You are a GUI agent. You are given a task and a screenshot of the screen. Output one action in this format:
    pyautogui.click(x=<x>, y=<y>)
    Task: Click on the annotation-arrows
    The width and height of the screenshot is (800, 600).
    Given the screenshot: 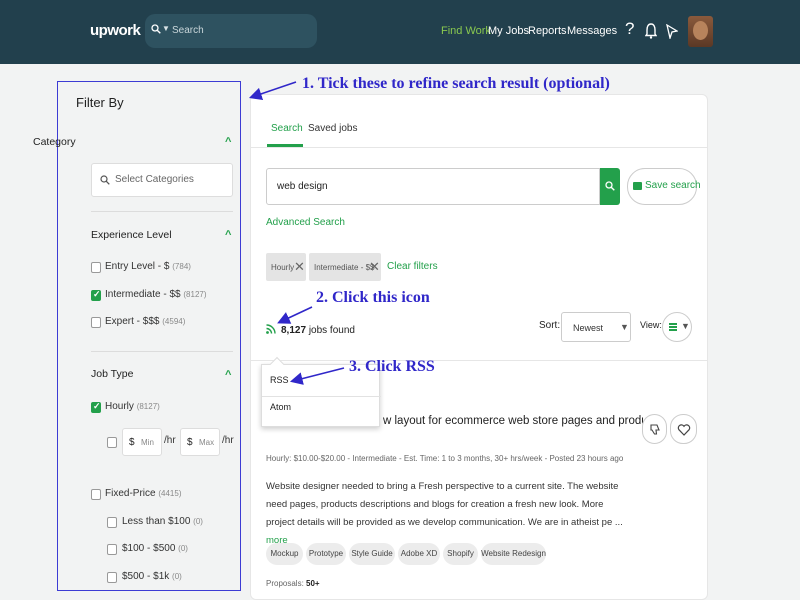 What is the action you would take?
    pyautogui.click(x=296, y=233)
    